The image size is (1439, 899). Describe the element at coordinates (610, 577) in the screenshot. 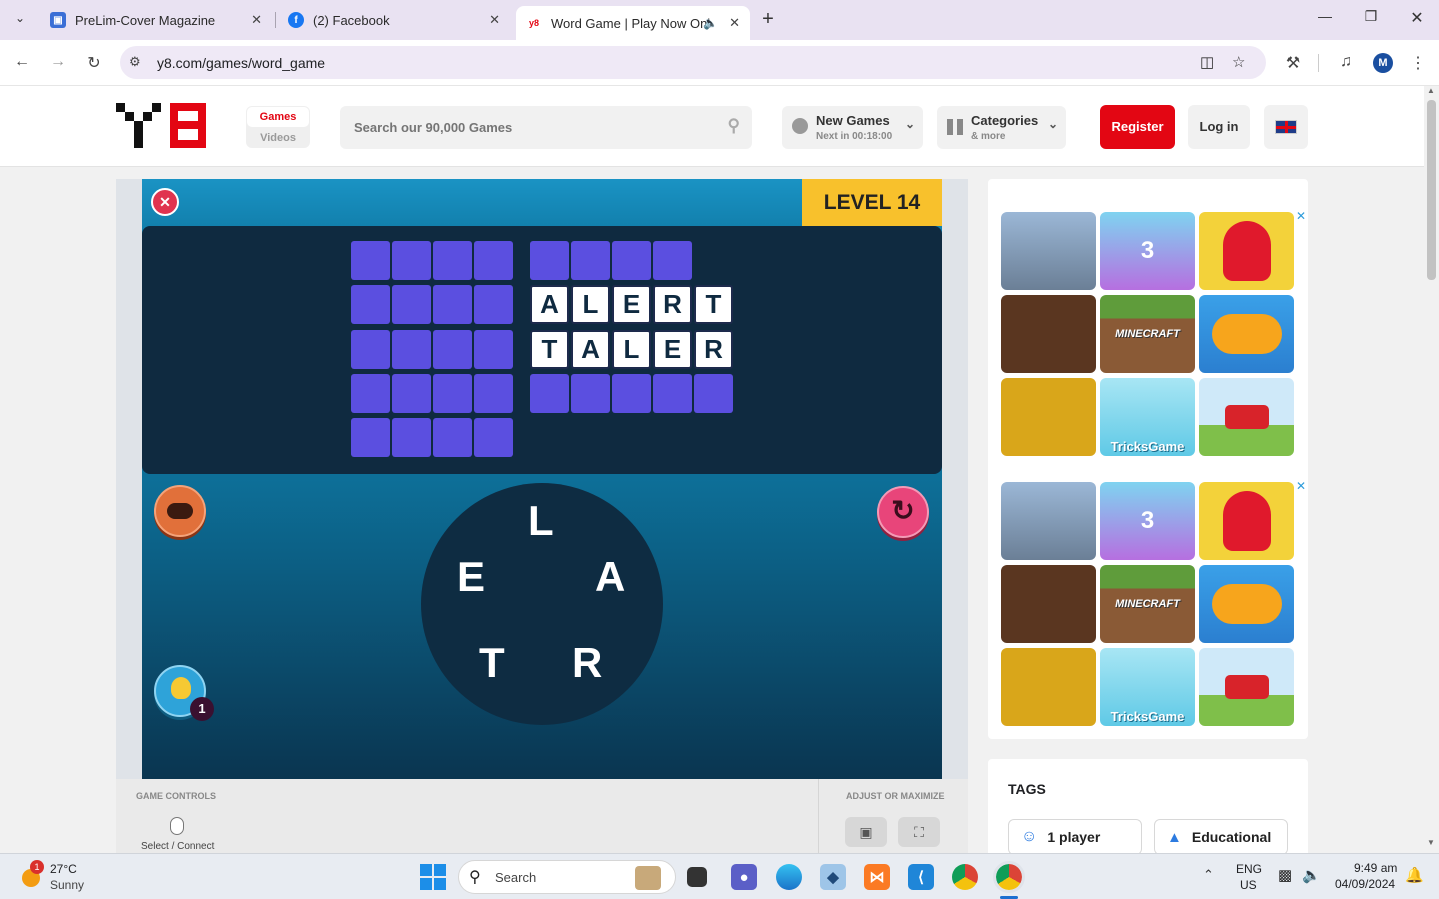

I see `wheel-letter: A` at that location.